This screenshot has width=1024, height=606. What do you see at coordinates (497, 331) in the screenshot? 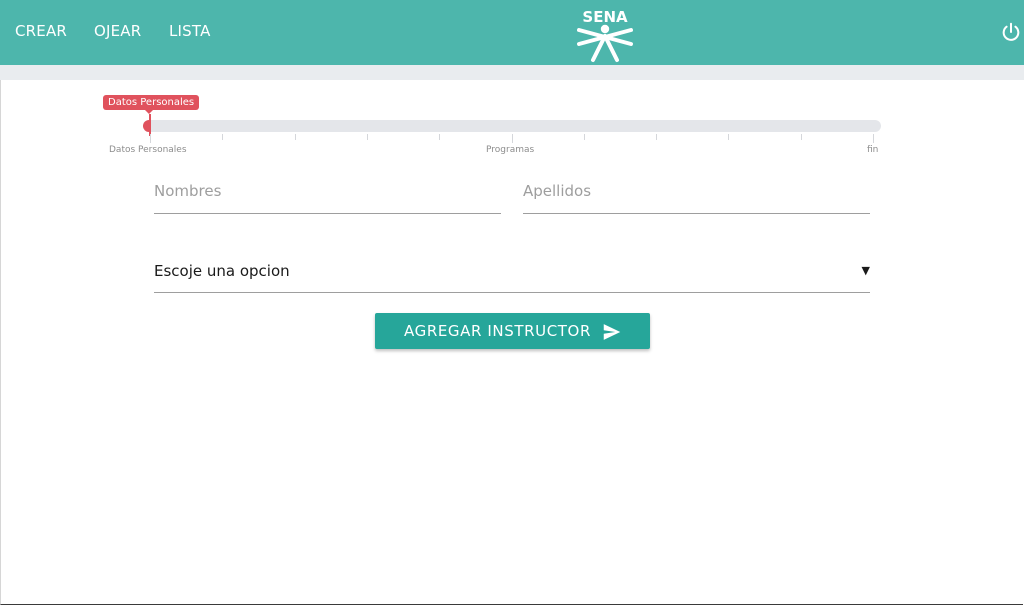
I see `submit-label: AGREGAR INSTRUCTOR` at bounding box center [497, 331].